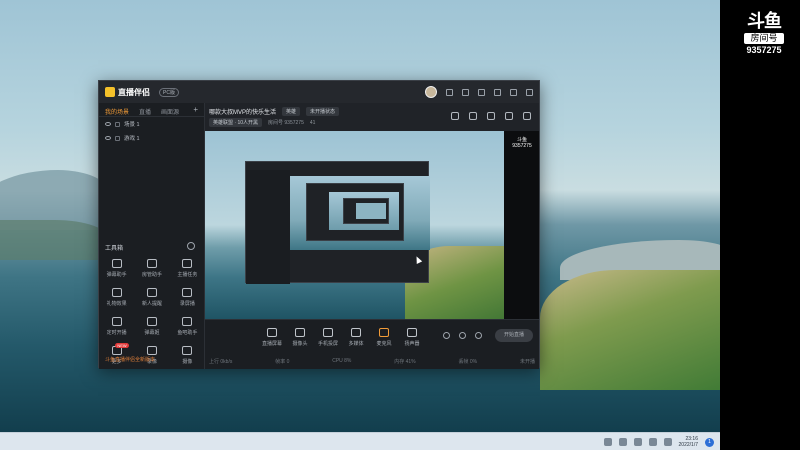 The image size is (800, 450). I want to click on tab-live: 直播, so click(145, 111).